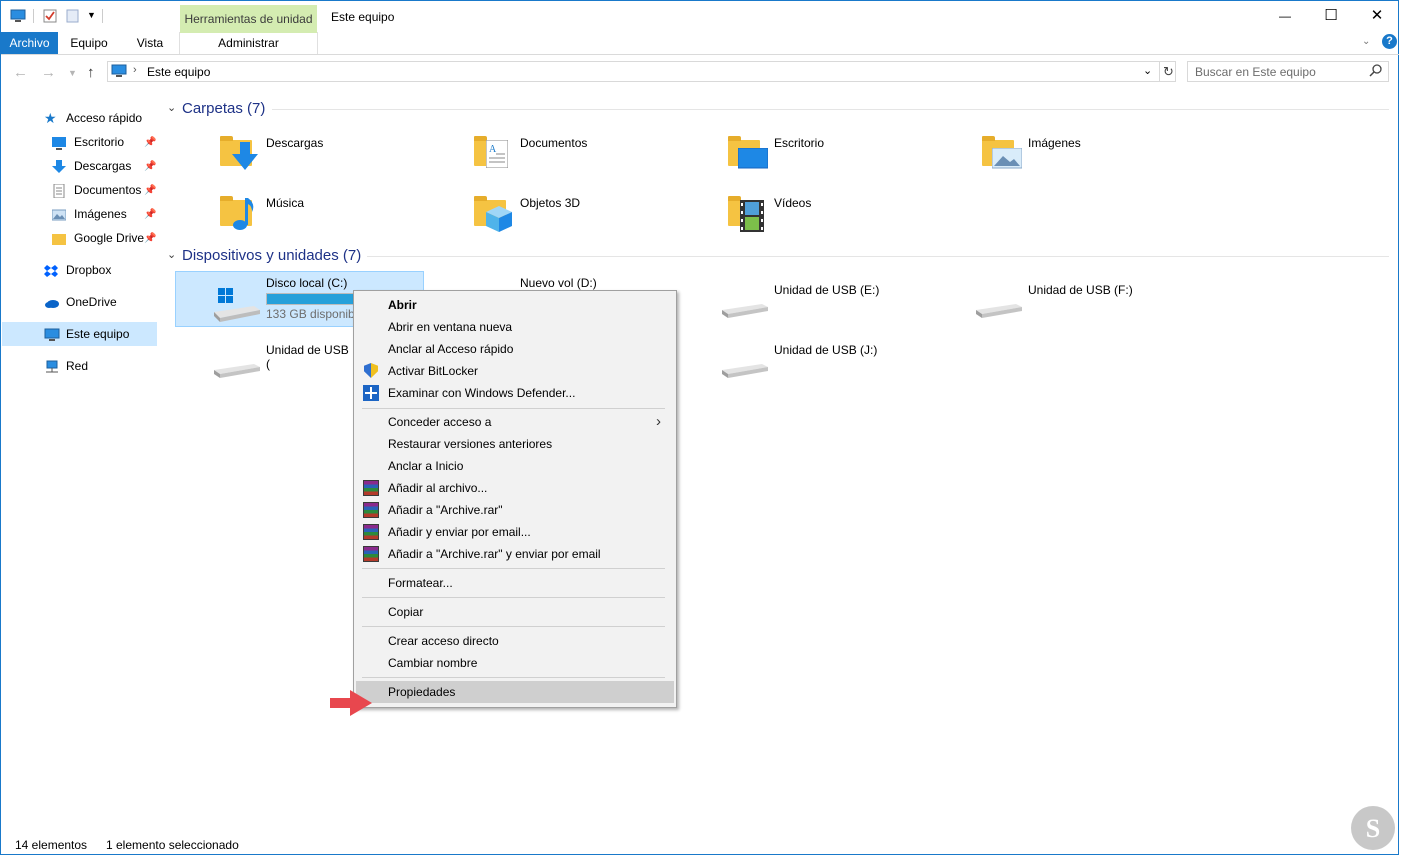 Image resolution: width=1401 pixels, height=857 pixels. What do you see at coordinates (248, 43) in the screenshot?
I see `tab-administrar: Administrar` at bounding box center [248, 43].